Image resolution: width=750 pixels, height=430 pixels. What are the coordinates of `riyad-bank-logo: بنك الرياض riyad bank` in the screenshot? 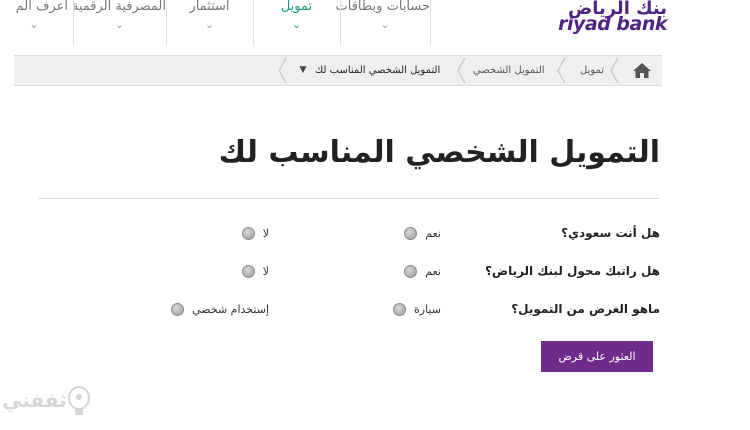 It's located at (597, 17).